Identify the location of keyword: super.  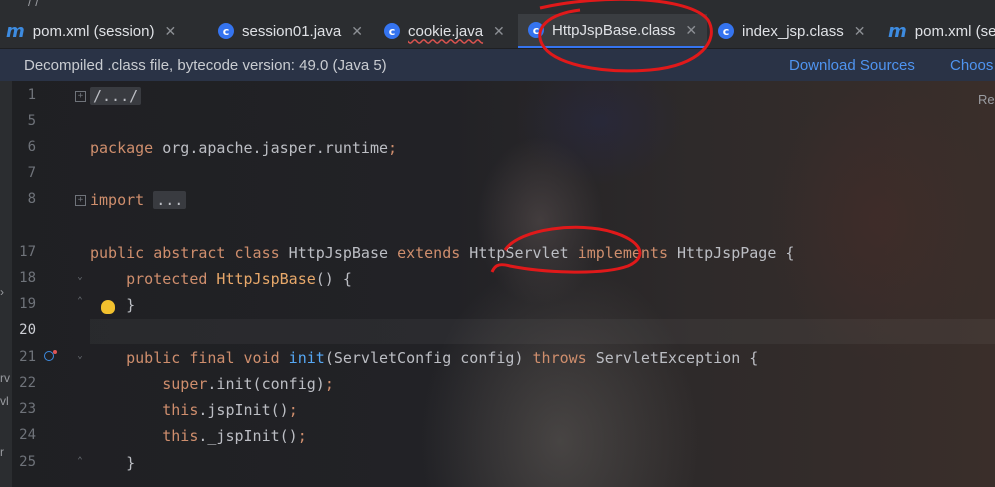
(185, 384).